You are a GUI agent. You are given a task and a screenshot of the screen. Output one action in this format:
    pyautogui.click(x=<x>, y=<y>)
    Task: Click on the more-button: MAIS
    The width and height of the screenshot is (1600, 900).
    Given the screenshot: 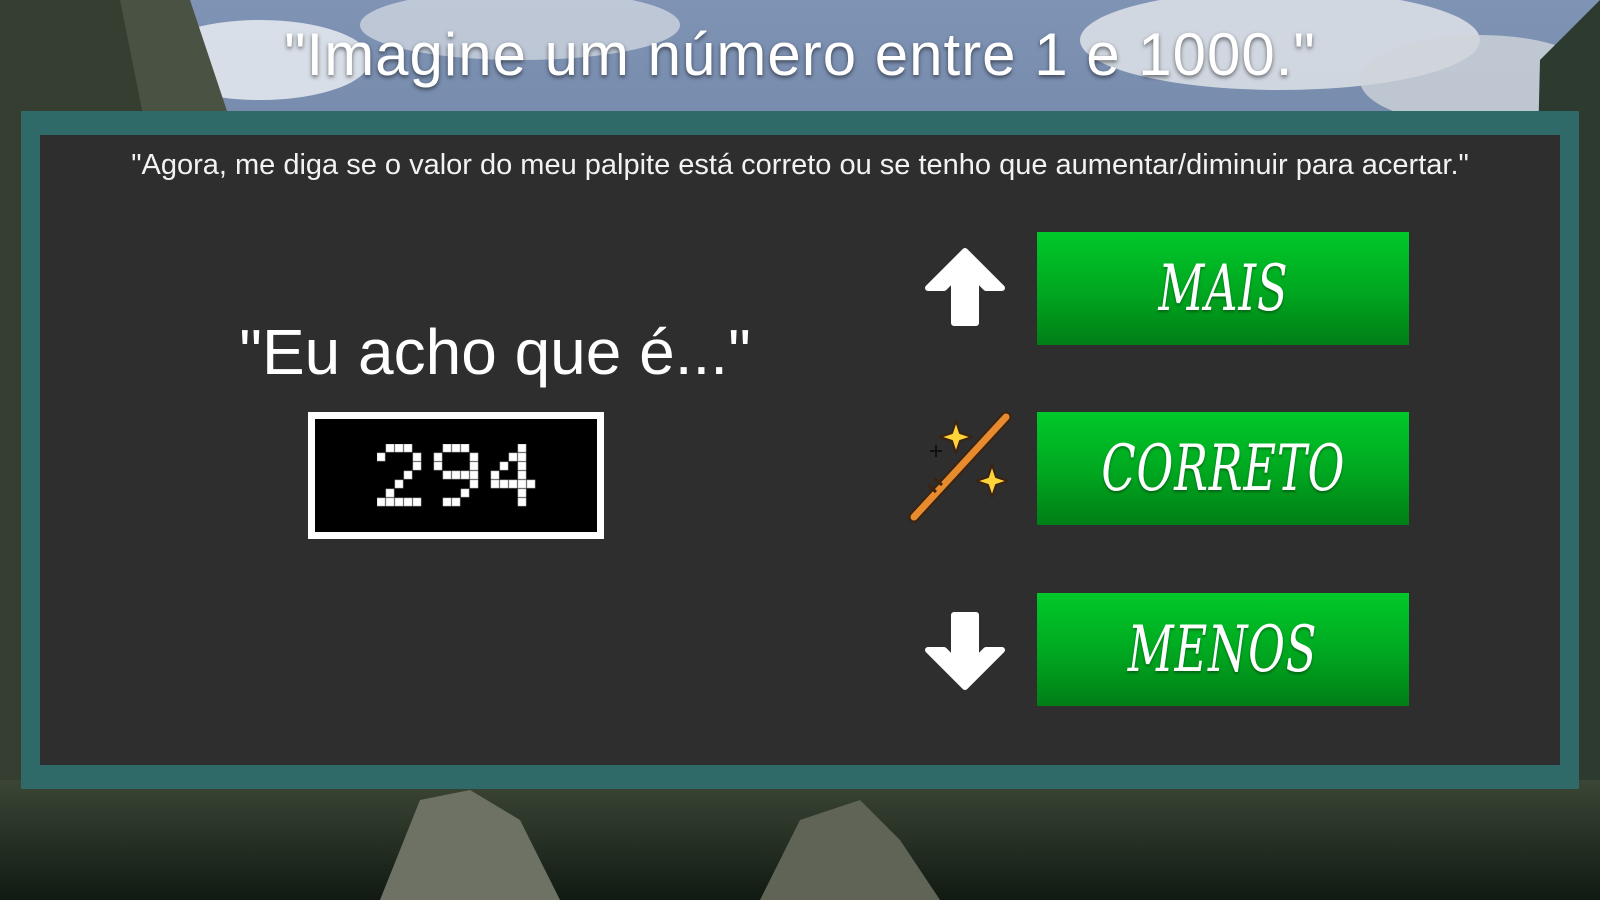 What is the action you would take?
    pyautogui.click(x=1223, y=288)
    